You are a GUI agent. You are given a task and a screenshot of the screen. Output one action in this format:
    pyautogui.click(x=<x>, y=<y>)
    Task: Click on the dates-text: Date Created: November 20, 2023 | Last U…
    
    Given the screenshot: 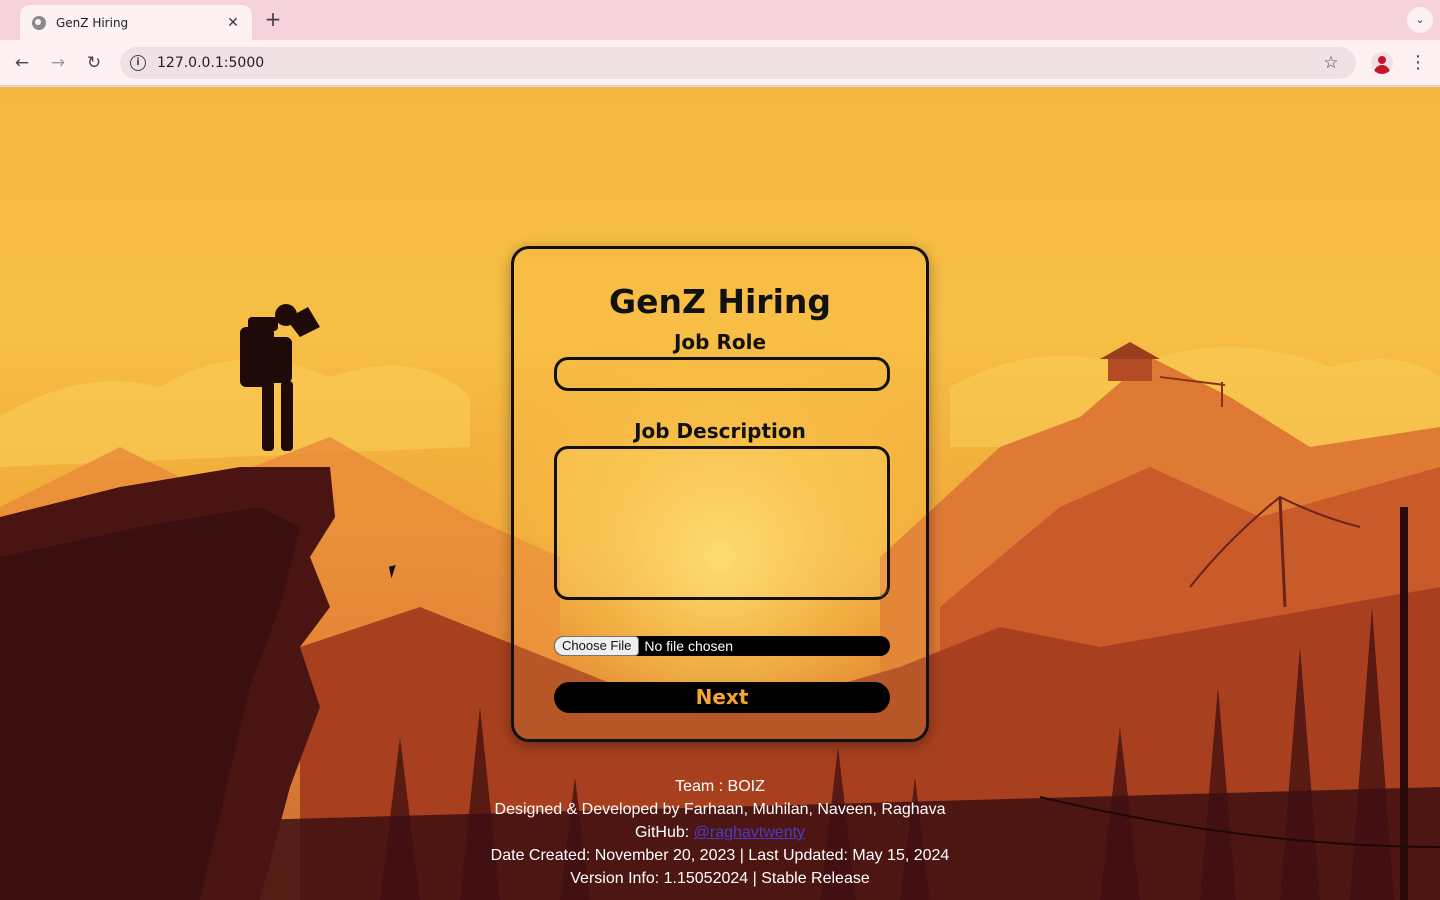 What is the action you would take?
    pyautogui.click(x=720, y=855)
    